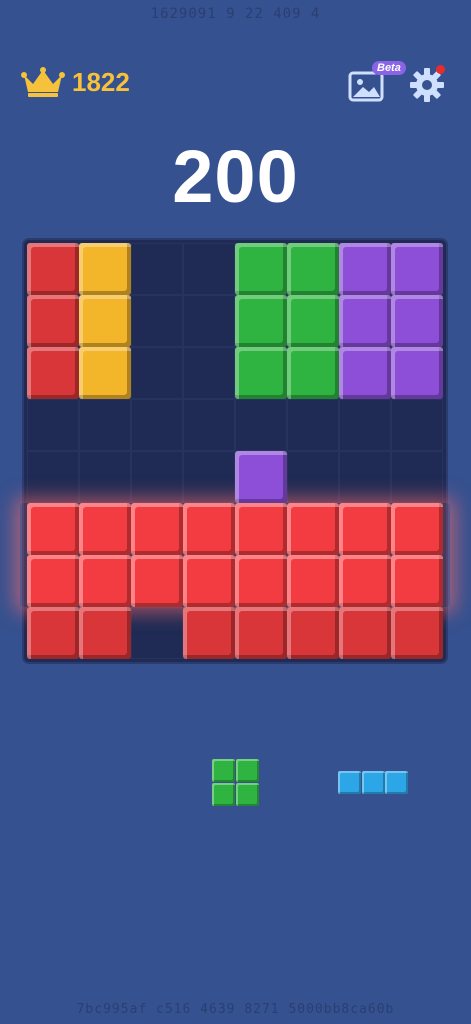 The image size is (471, 1024). What do you see at coordinates (440, 69) in the screenshot?
I see `notification-dot` at bounding box center [440, 69].